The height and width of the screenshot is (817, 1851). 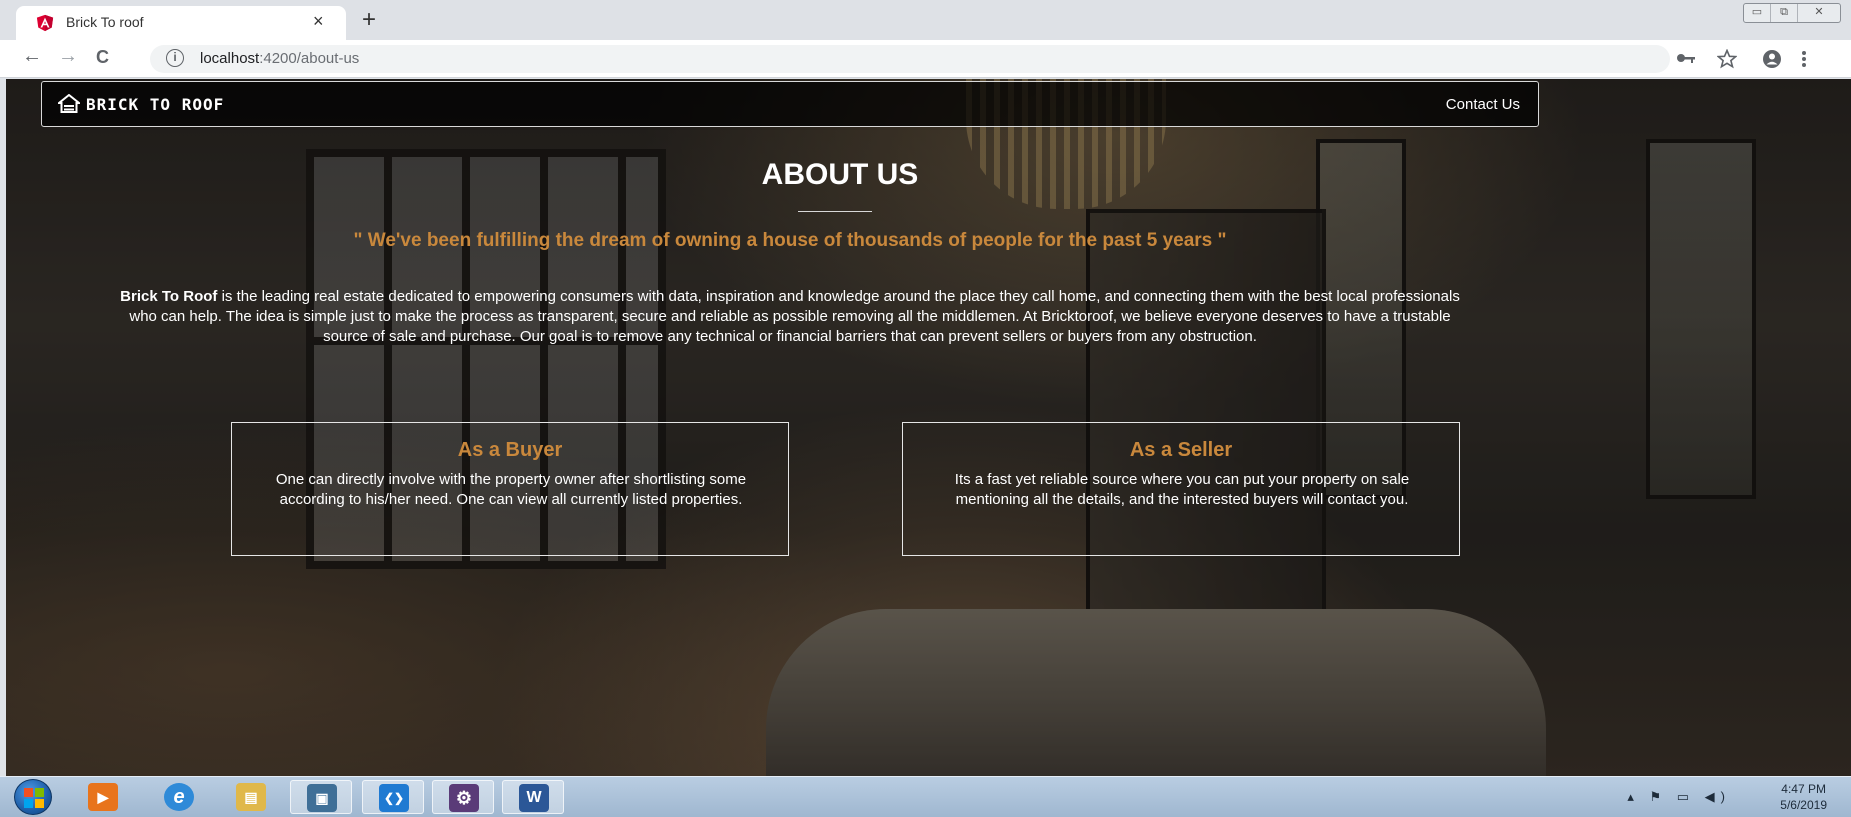 What do you see at coordinates (1803, 805) in the screenshot?
I see `clock-date: 5/6/2019` at bounding box center [1803, 805].